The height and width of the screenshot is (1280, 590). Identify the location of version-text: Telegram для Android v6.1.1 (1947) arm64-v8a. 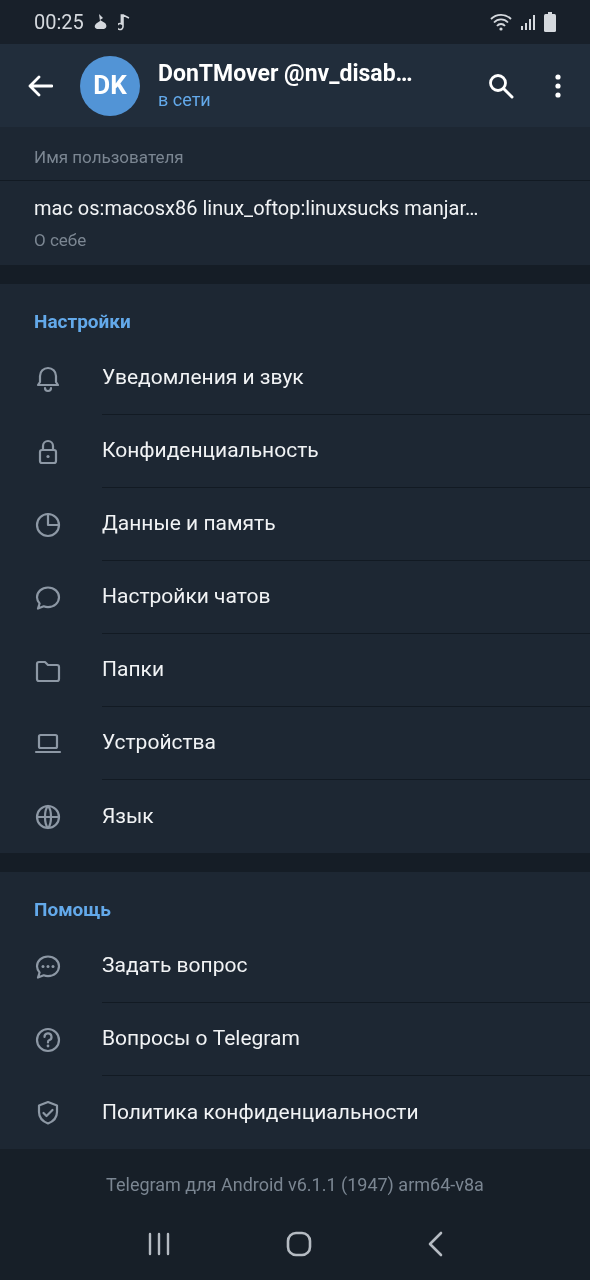
(295, 1185).